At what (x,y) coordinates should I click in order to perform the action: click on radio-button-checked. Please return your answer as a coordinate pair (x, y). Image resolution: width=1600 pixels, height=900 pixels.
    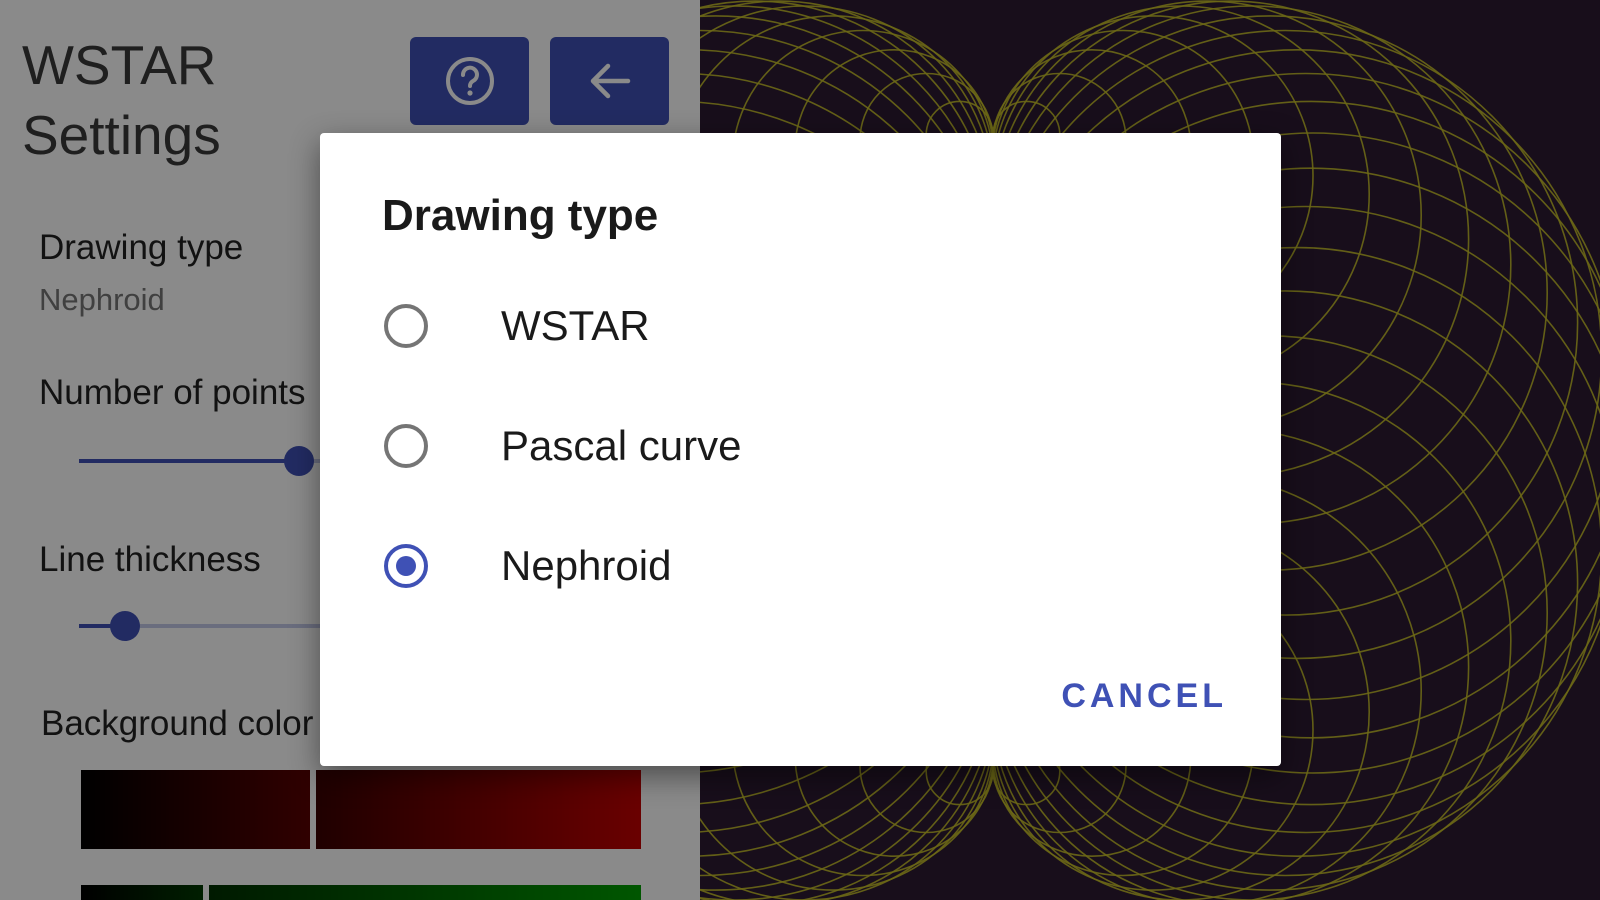
    Looking at the image, I should click on (406, 566).